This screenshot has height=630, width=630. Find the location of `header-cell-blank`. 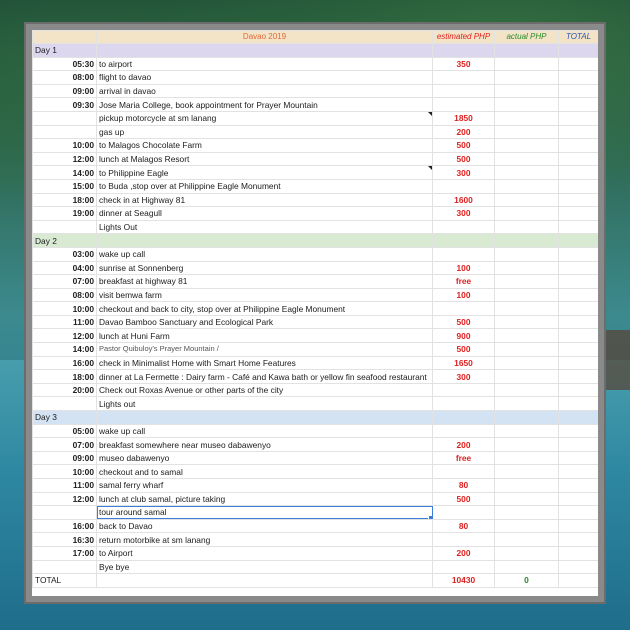

header-cell-blank is located at coordinates (64, 37).